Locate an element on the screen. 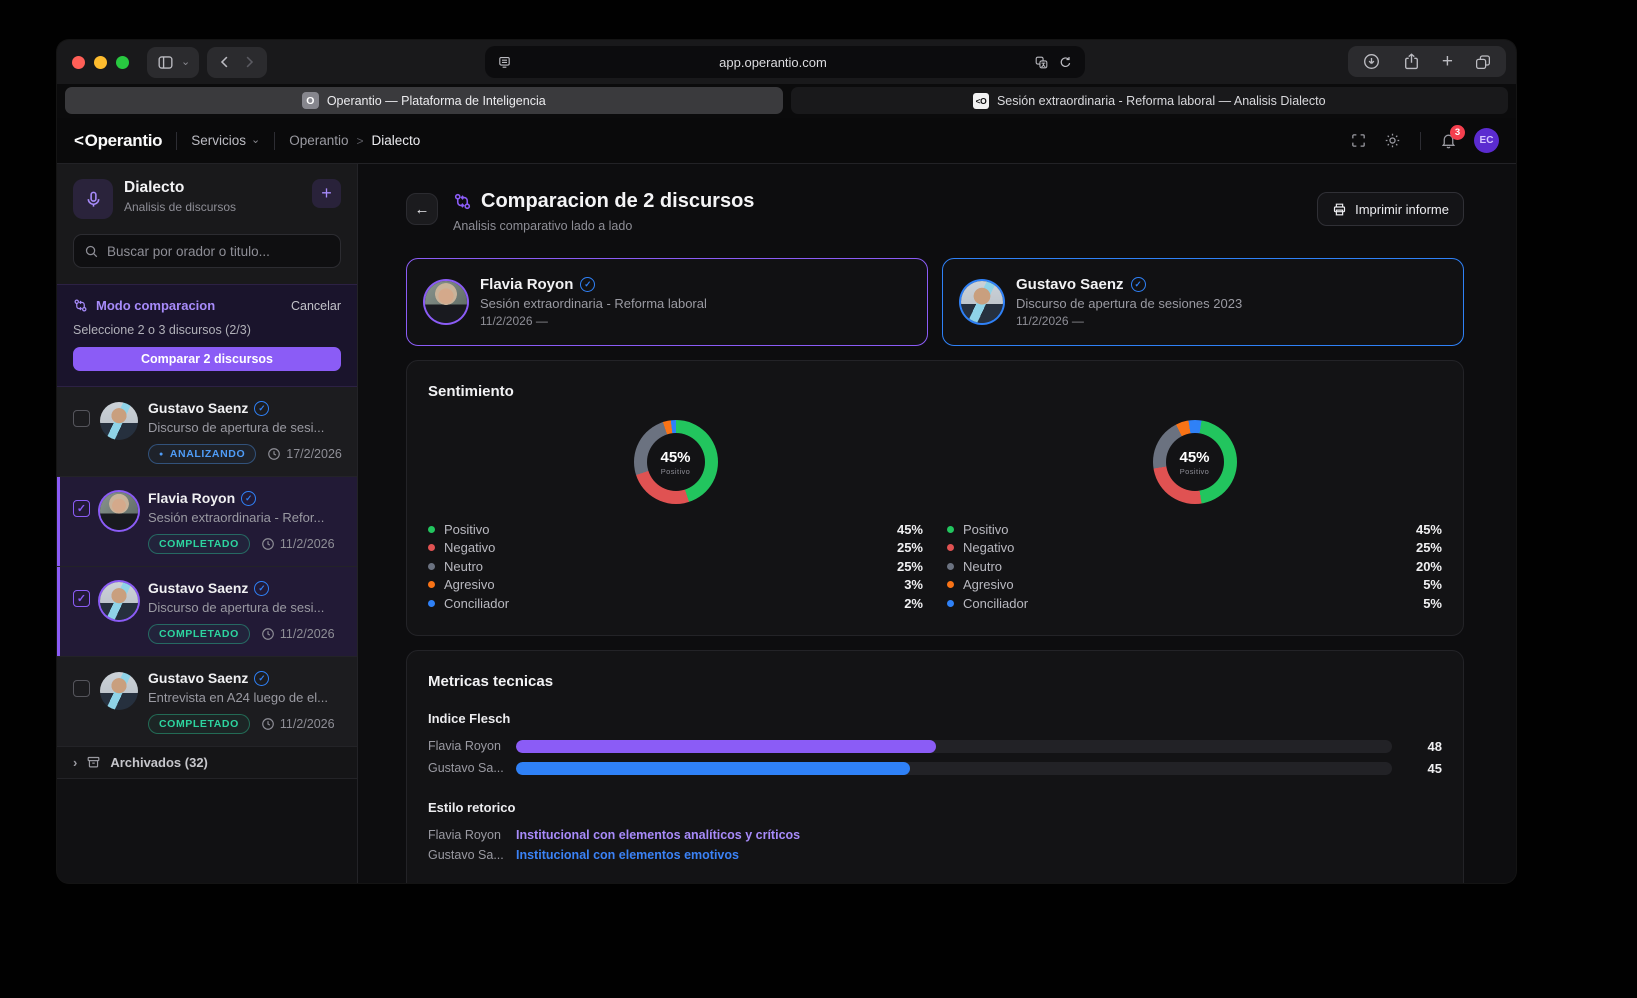 Image resolution: width=1637 pixels, height=998 pixels. close-window-button is located at coordinates (78, 62).